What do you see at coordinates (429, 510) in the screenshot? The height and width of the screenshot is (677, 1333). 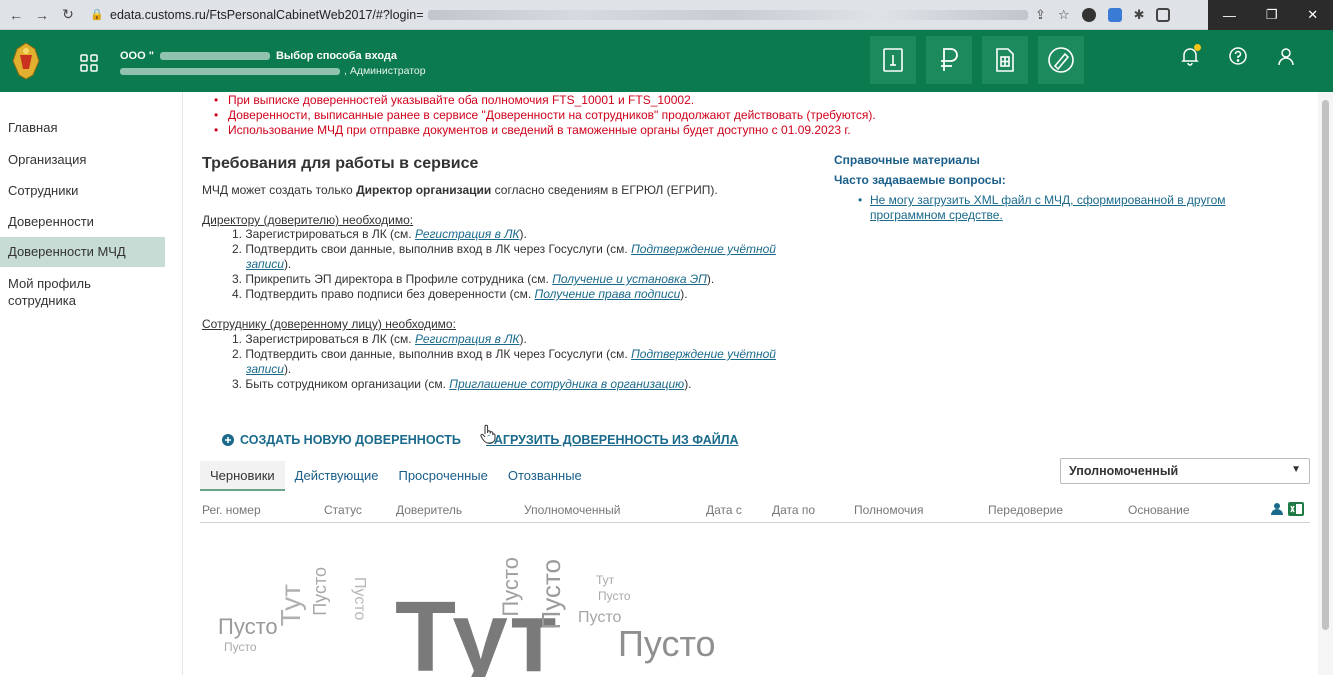 I see `column-principal: Доверитель` at bounding box center [429, 510].